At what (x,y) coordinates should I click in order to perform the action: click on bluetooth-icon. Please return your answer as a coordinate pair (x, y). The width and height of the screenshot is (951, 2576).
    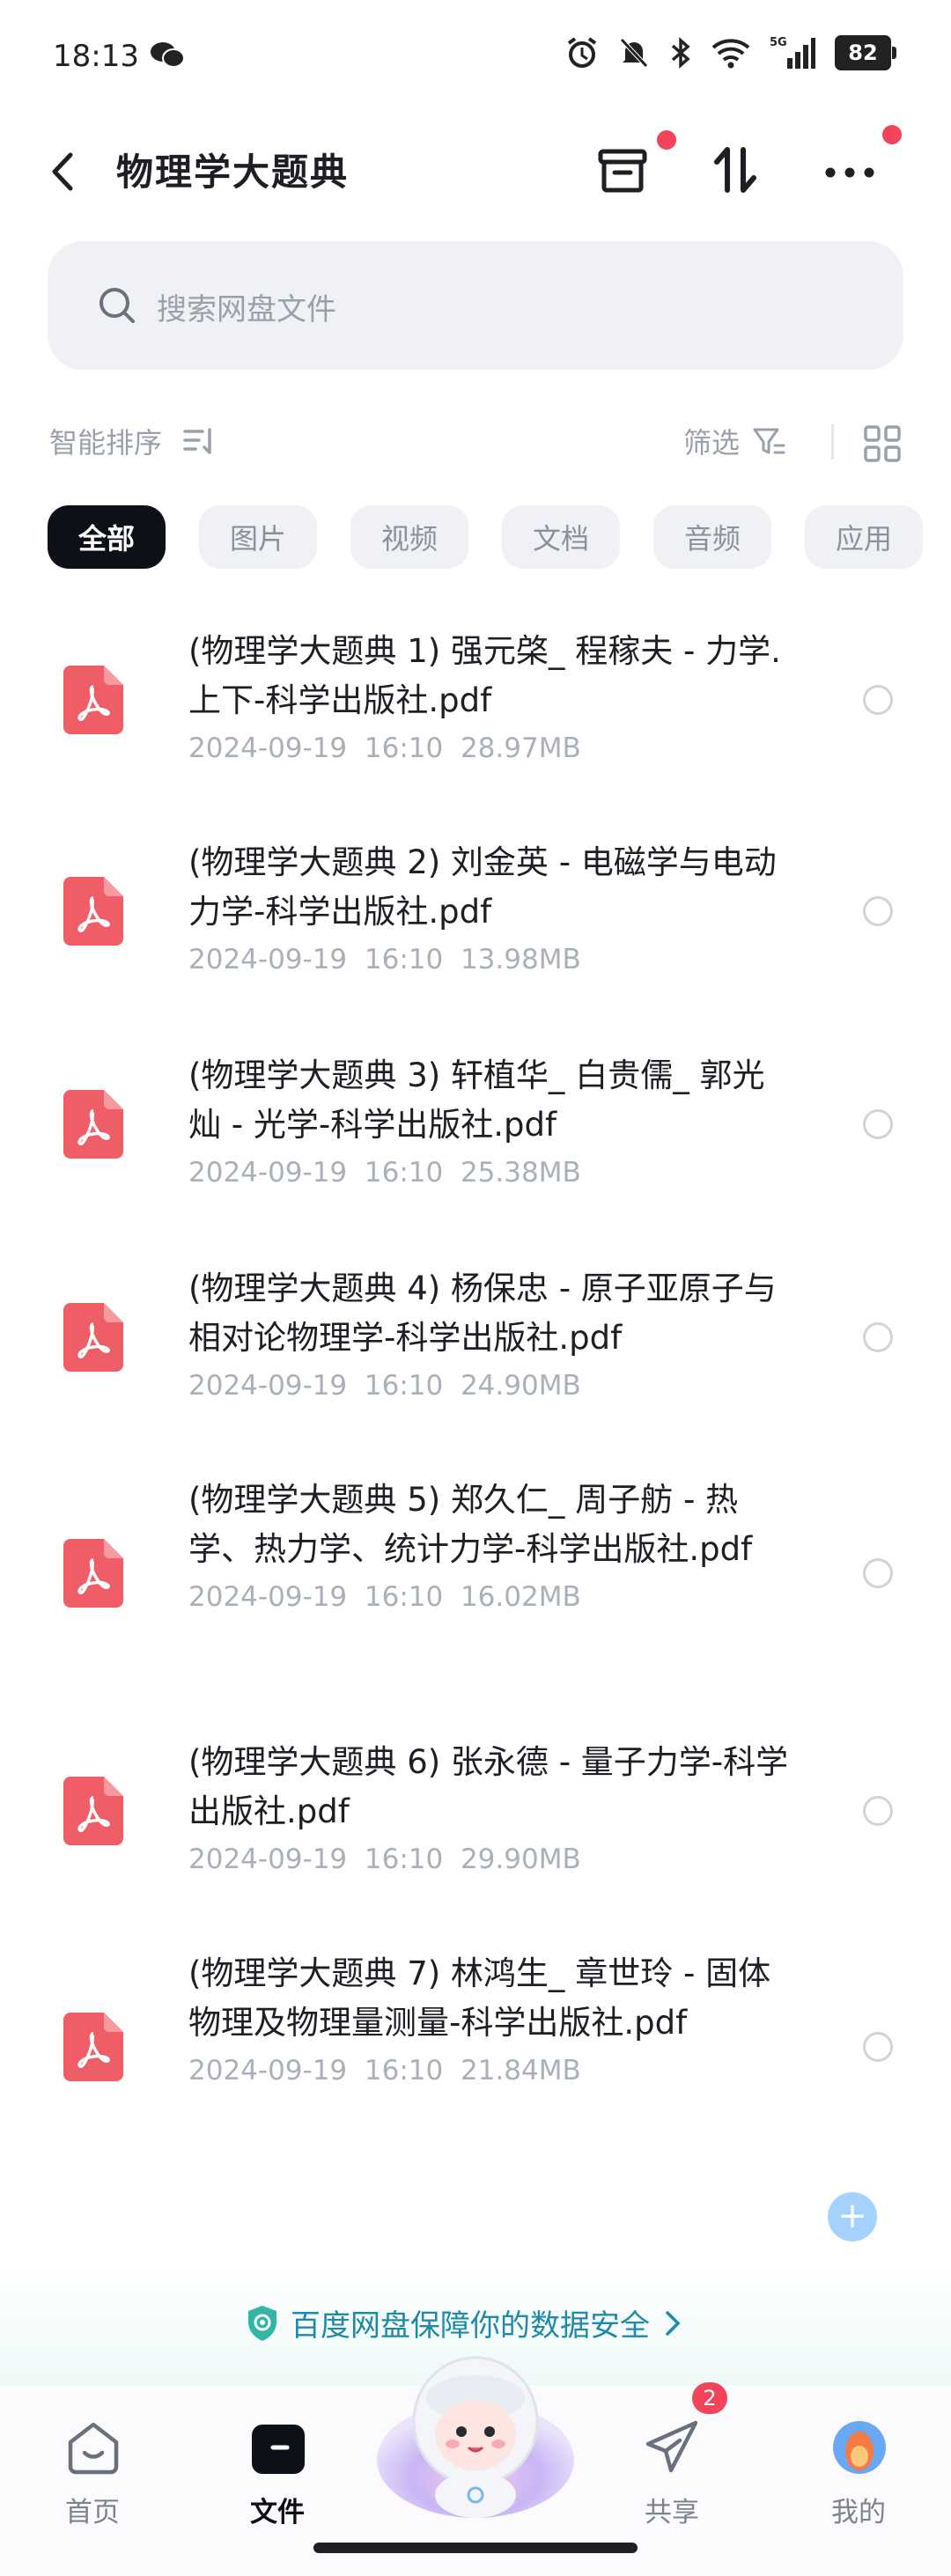
    Looking at the image, I should click on (680, 53).